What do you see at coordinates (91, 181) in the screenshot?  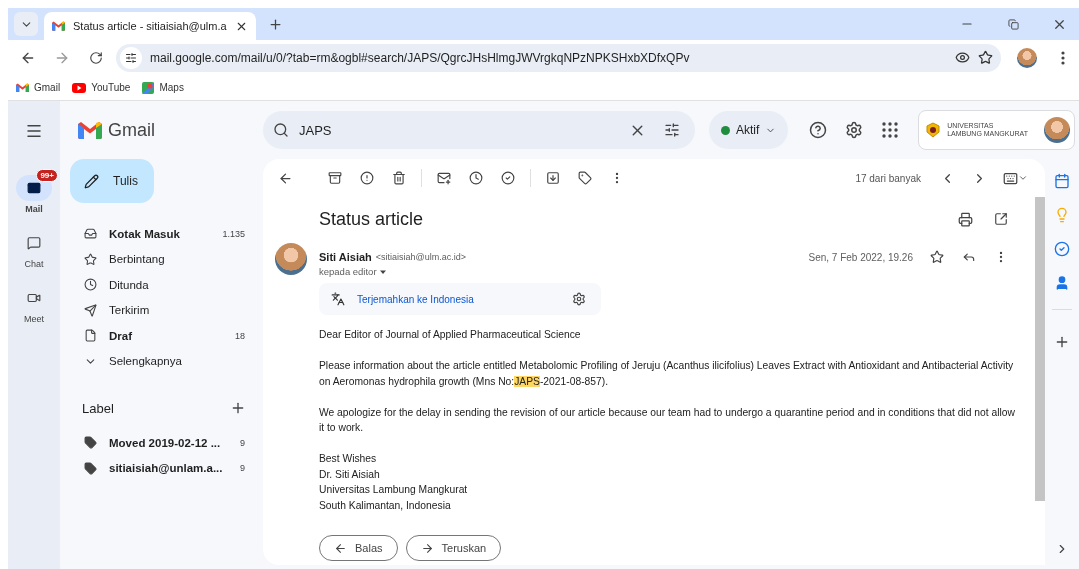 I see `pencil-icon` at bounding box center [91, 181].